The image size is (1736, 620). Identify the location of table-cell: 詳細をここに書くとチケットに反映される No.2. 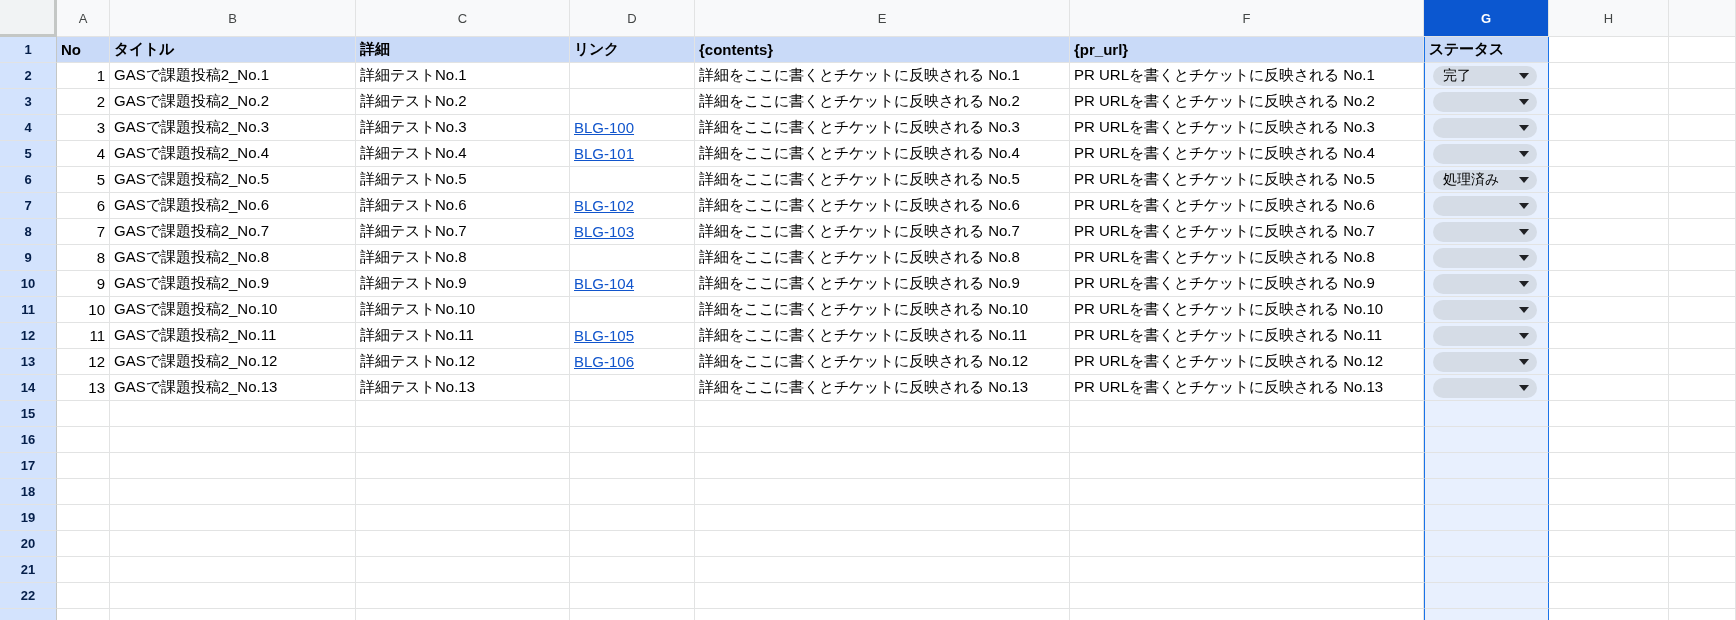
(882, 102).